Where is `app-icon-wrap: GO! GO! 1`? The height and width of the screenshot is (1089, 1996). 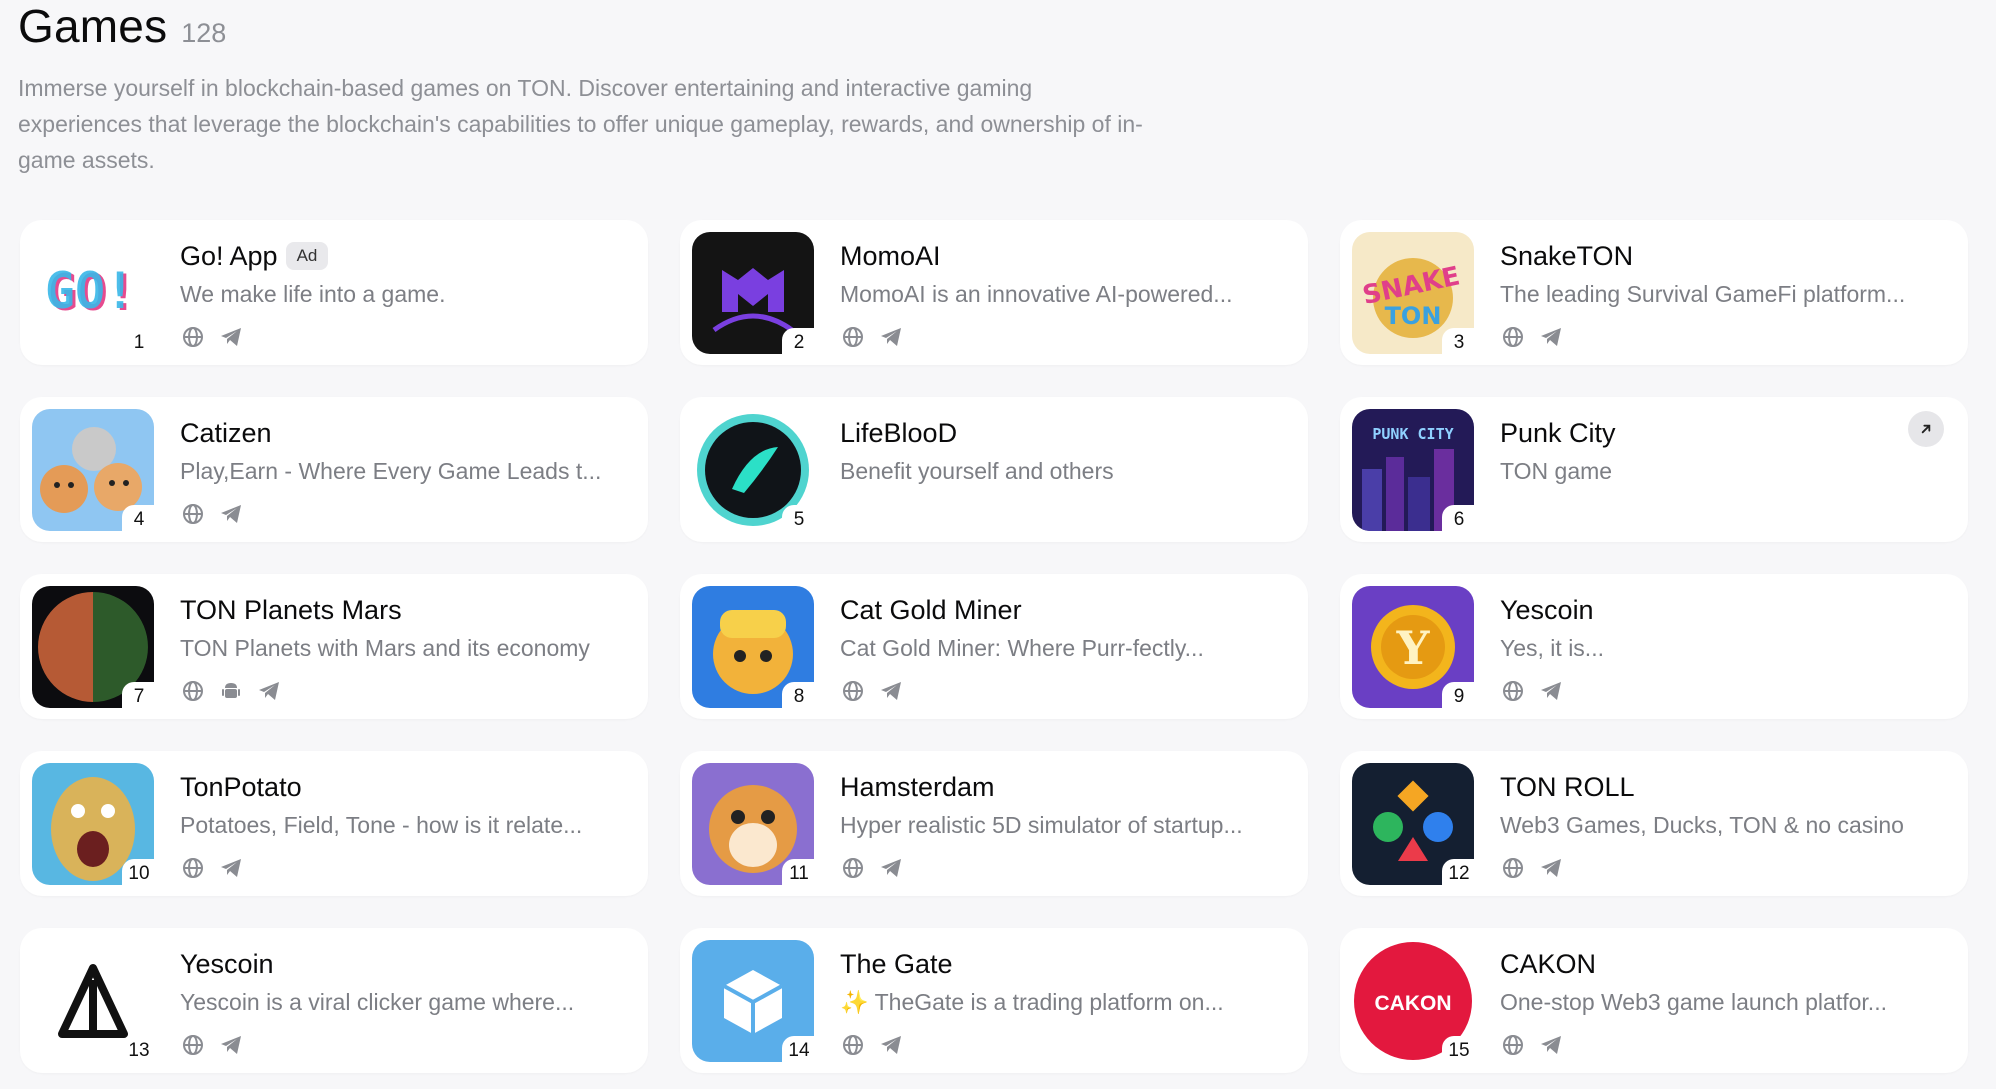
app-icon-wrap: GO! GO! 1 is located at coordinates (94, 294).